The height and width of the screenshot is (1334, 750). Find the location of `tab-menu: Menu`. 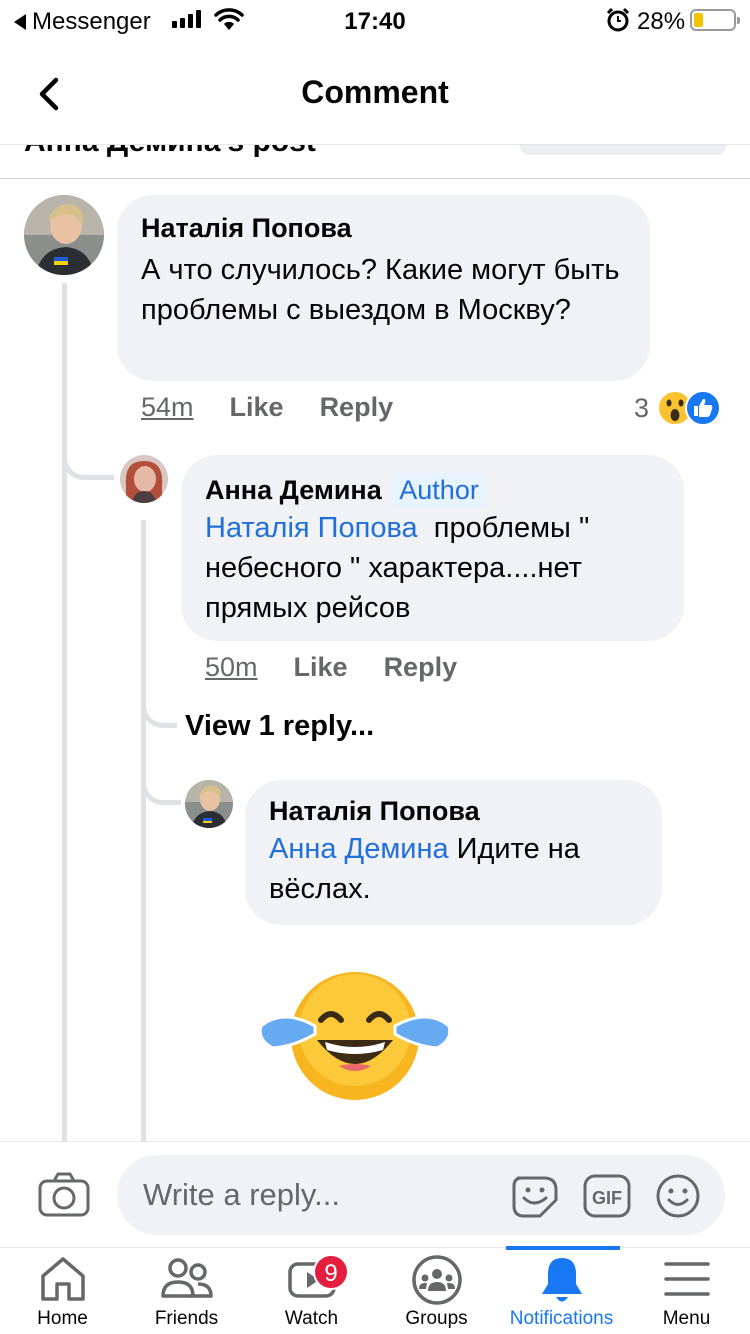

tab-menu: Menu is located at coordinates (686, 1291).